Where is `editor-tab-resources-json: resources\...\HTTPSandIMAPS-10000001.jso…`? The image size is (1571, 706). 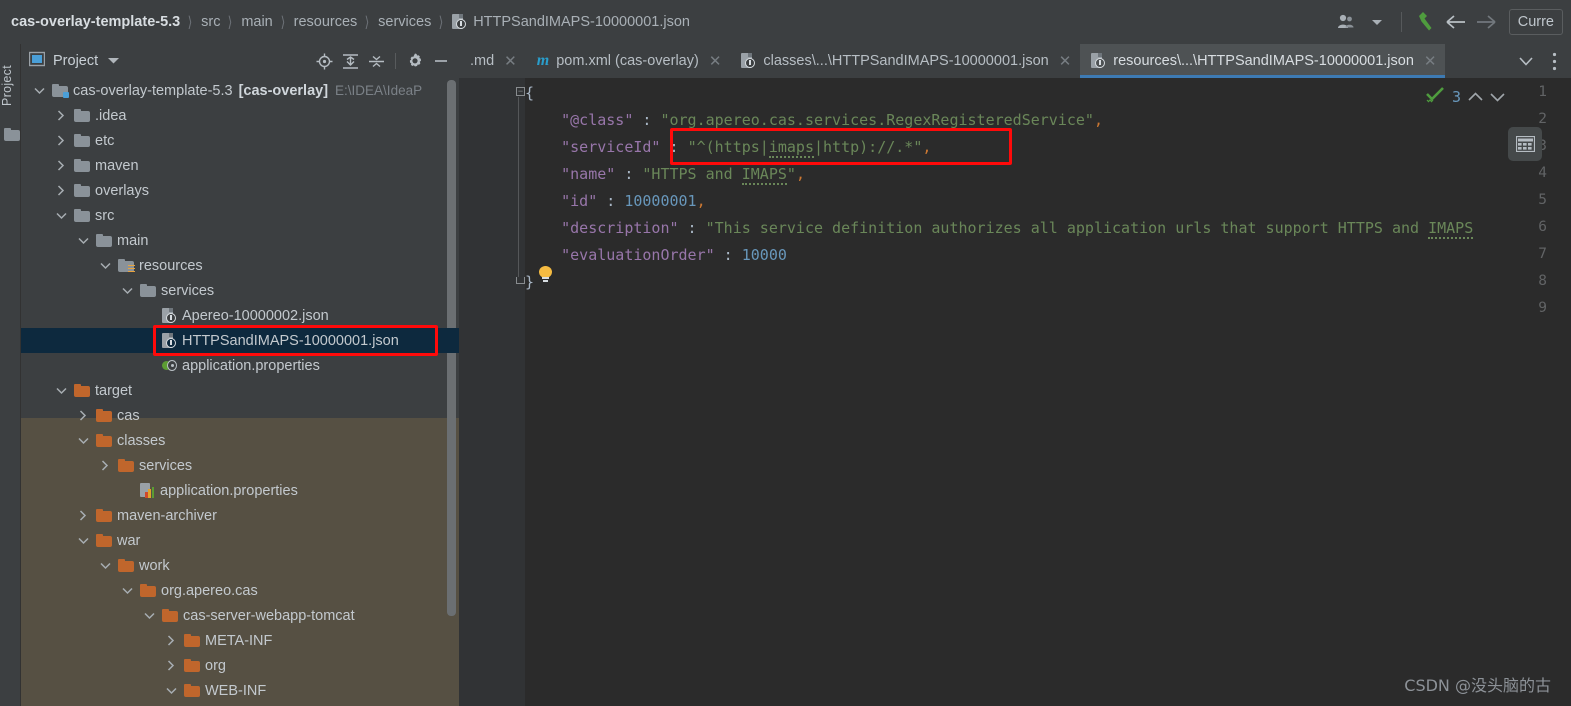
editor-tab-resources-json: resources\...\HTTPSandIMAPS-10000001.jso… is located at coordinates (1263, 61).